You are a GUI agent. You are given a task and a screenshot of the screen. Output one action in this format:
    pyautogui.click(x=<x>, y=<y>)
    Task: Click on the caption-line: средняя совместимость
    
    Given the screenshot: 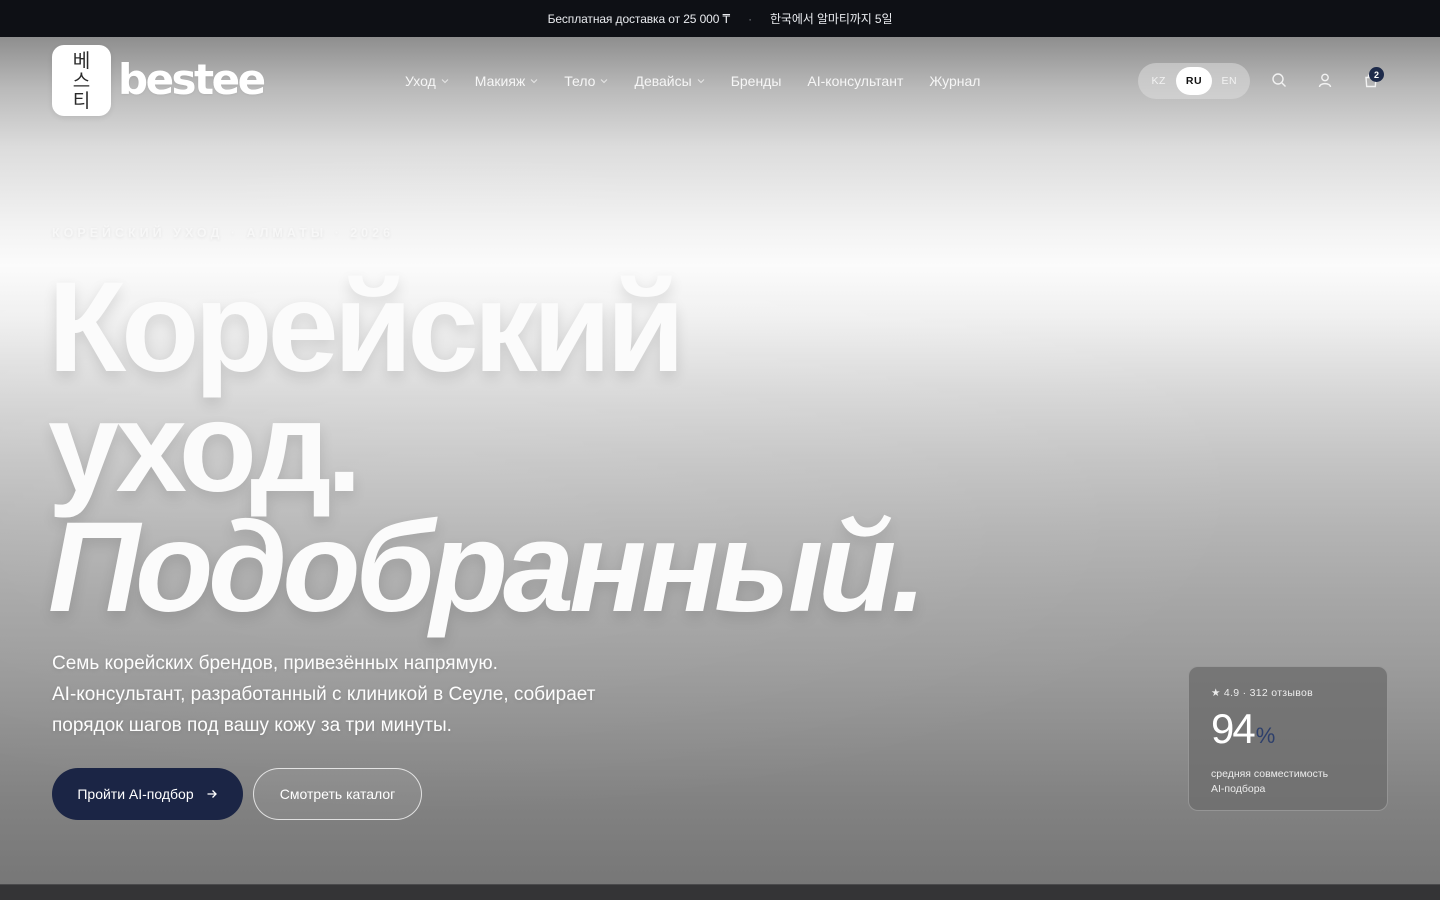 What is the action you would take?
    pyautogui.click(x=1270, y=774)
    